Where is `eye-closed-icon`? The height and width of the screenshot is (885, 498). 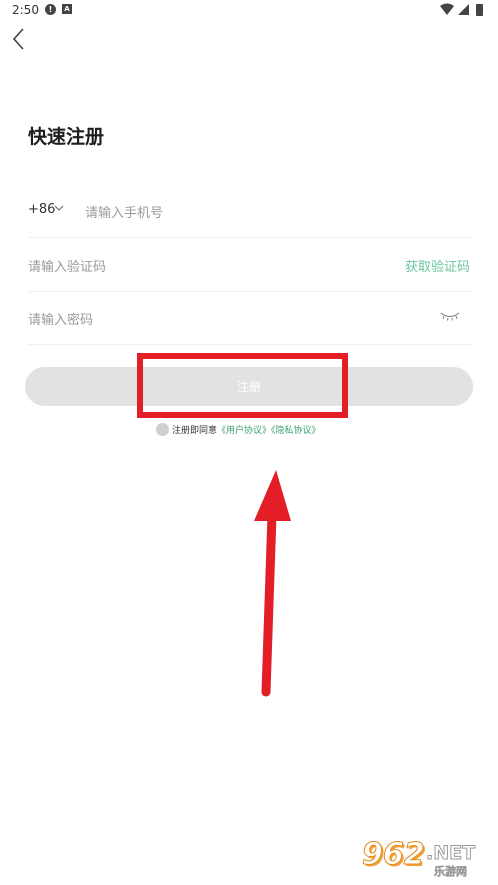 eye-closed-icon is located at coordinates (450, 316).